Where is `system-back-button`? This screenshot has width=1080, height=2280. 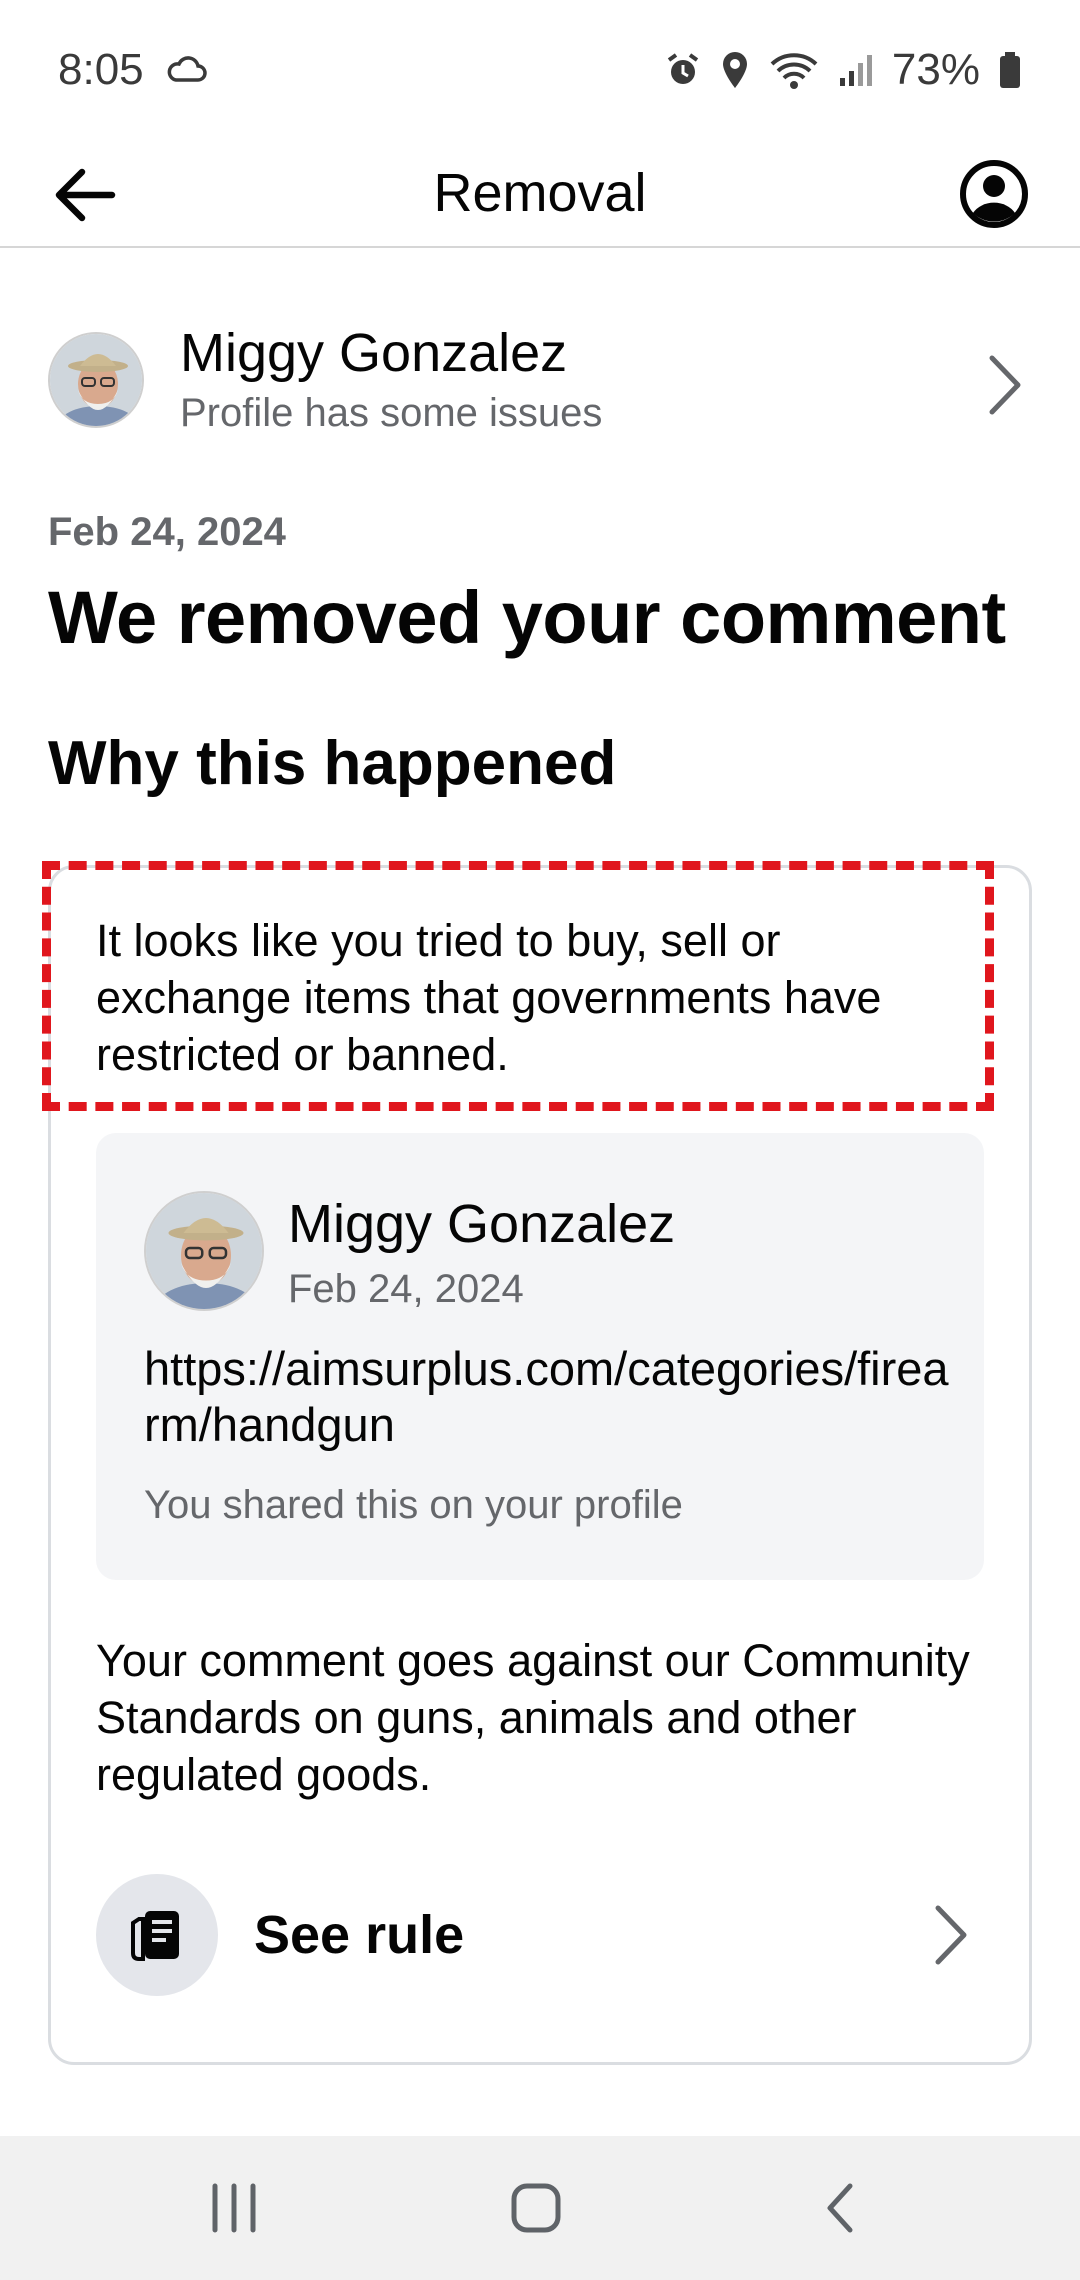 system-back-button is located at coordinates (840, 2208).